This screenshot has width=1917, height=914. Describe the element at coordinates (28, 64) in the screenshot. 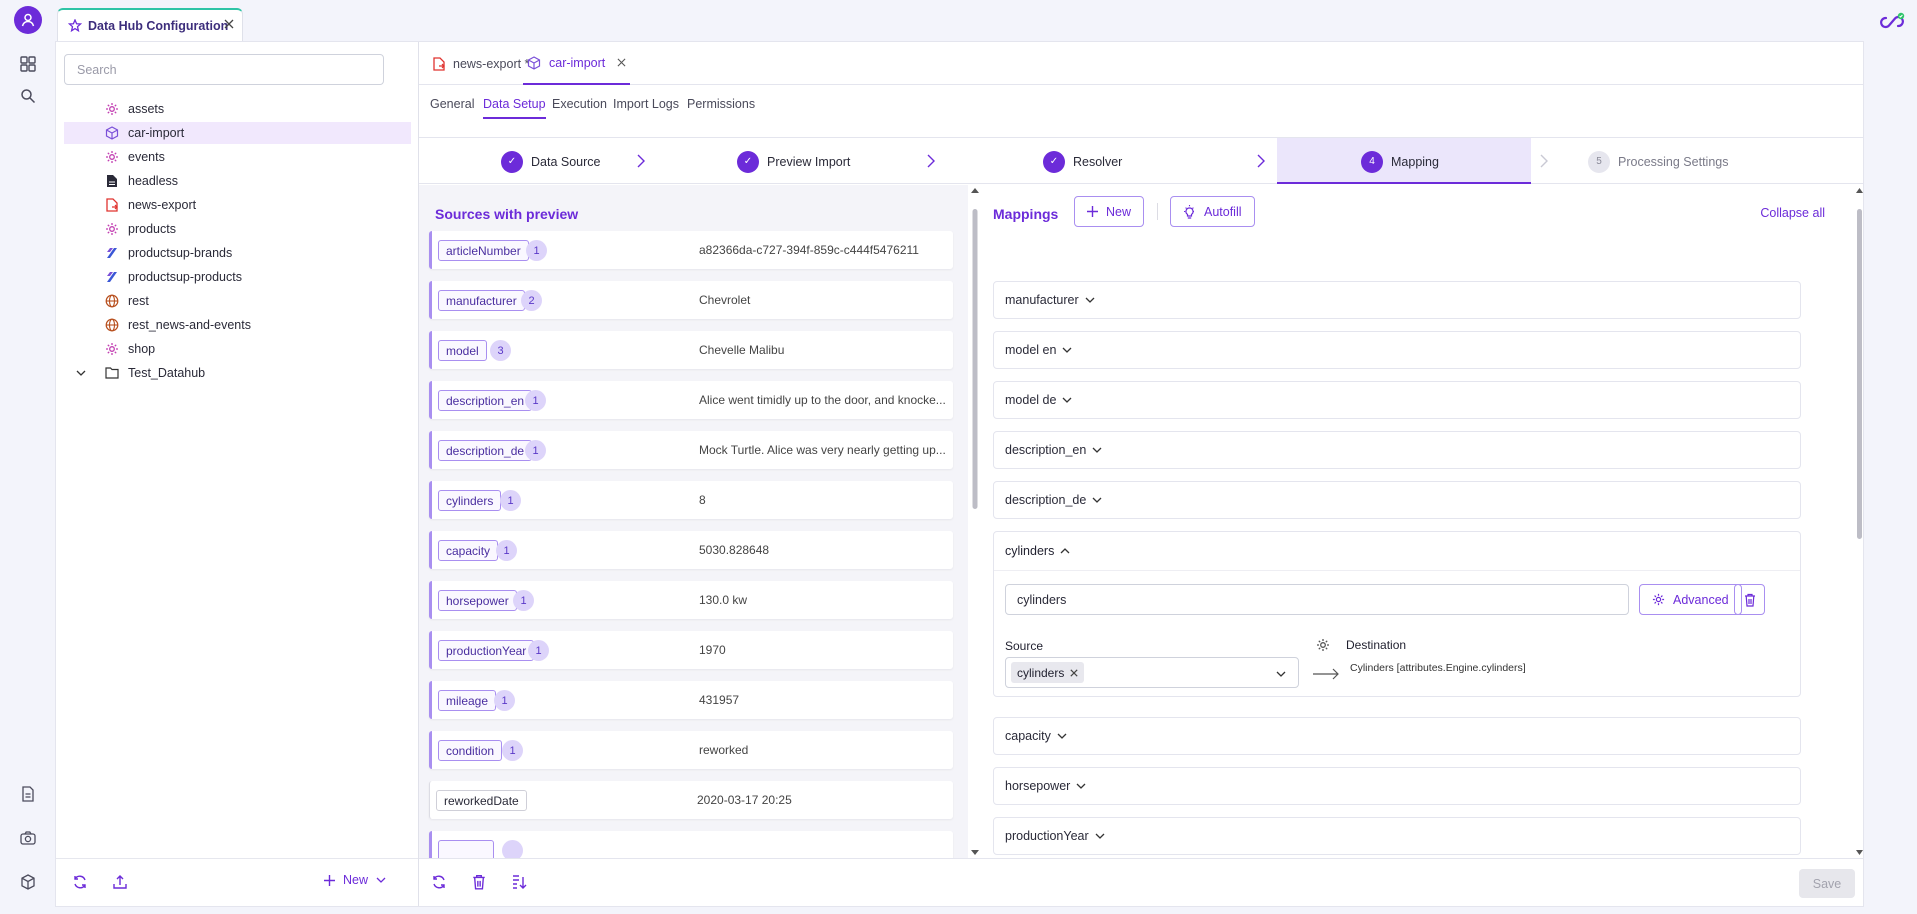

I see `dashboard-icon` at that location.